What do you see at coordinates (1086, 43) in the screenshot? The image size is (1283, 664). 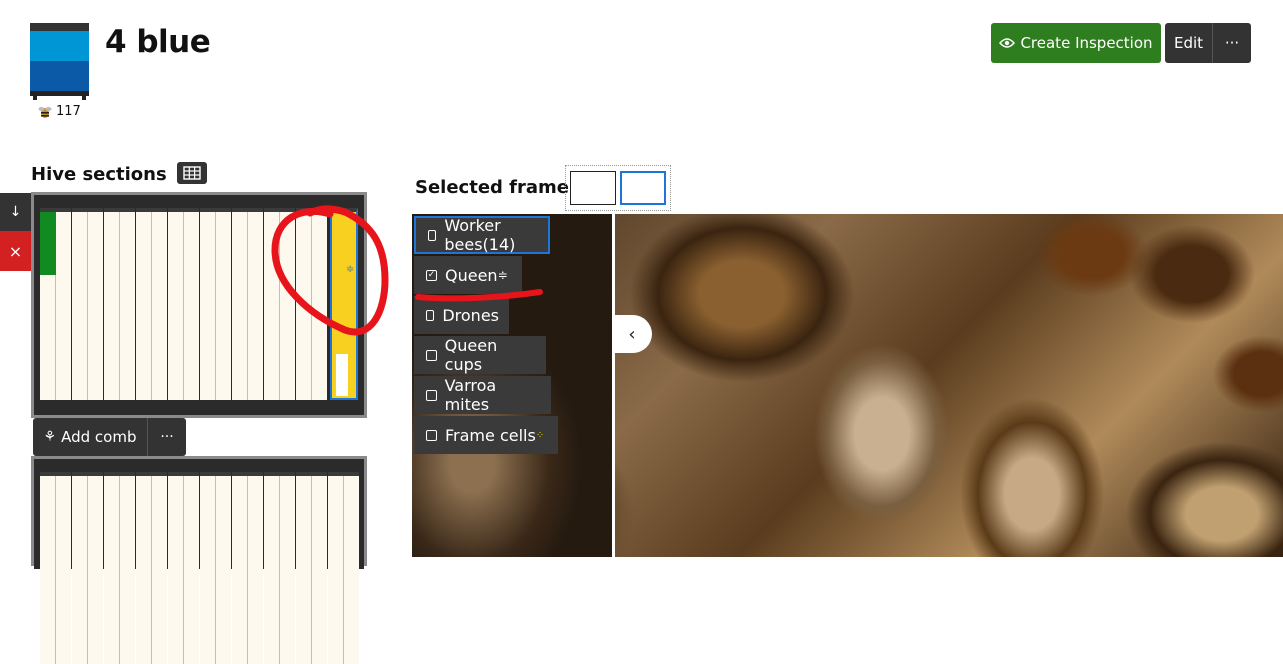 I see `create-inspection-label: Create Inspection` at bounding box center [1086, 43].